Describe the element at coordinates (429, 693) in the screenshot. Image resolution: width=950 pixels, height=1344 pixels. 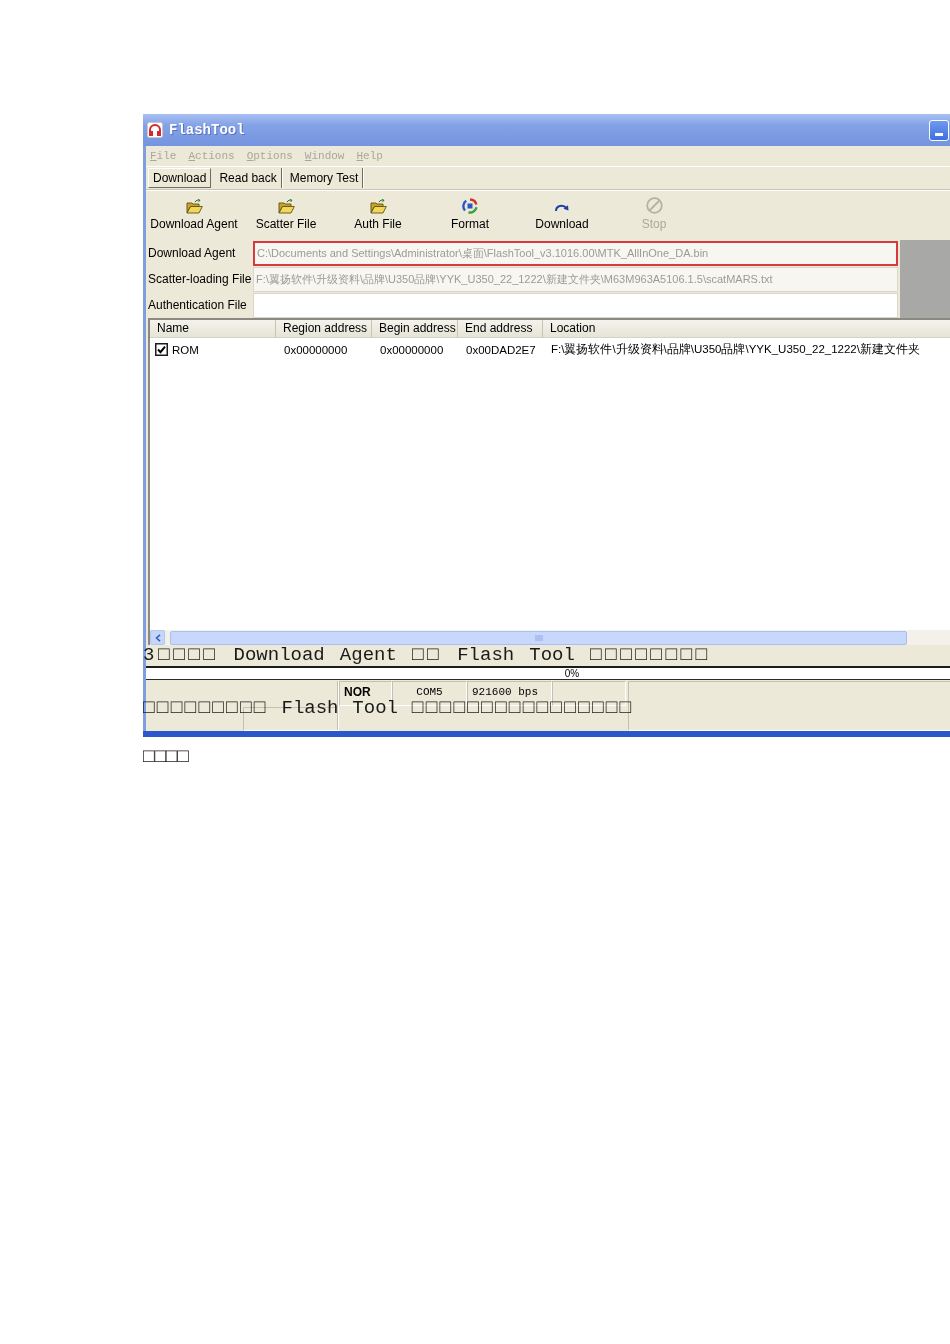
I see `status-text: COM5` at that location.